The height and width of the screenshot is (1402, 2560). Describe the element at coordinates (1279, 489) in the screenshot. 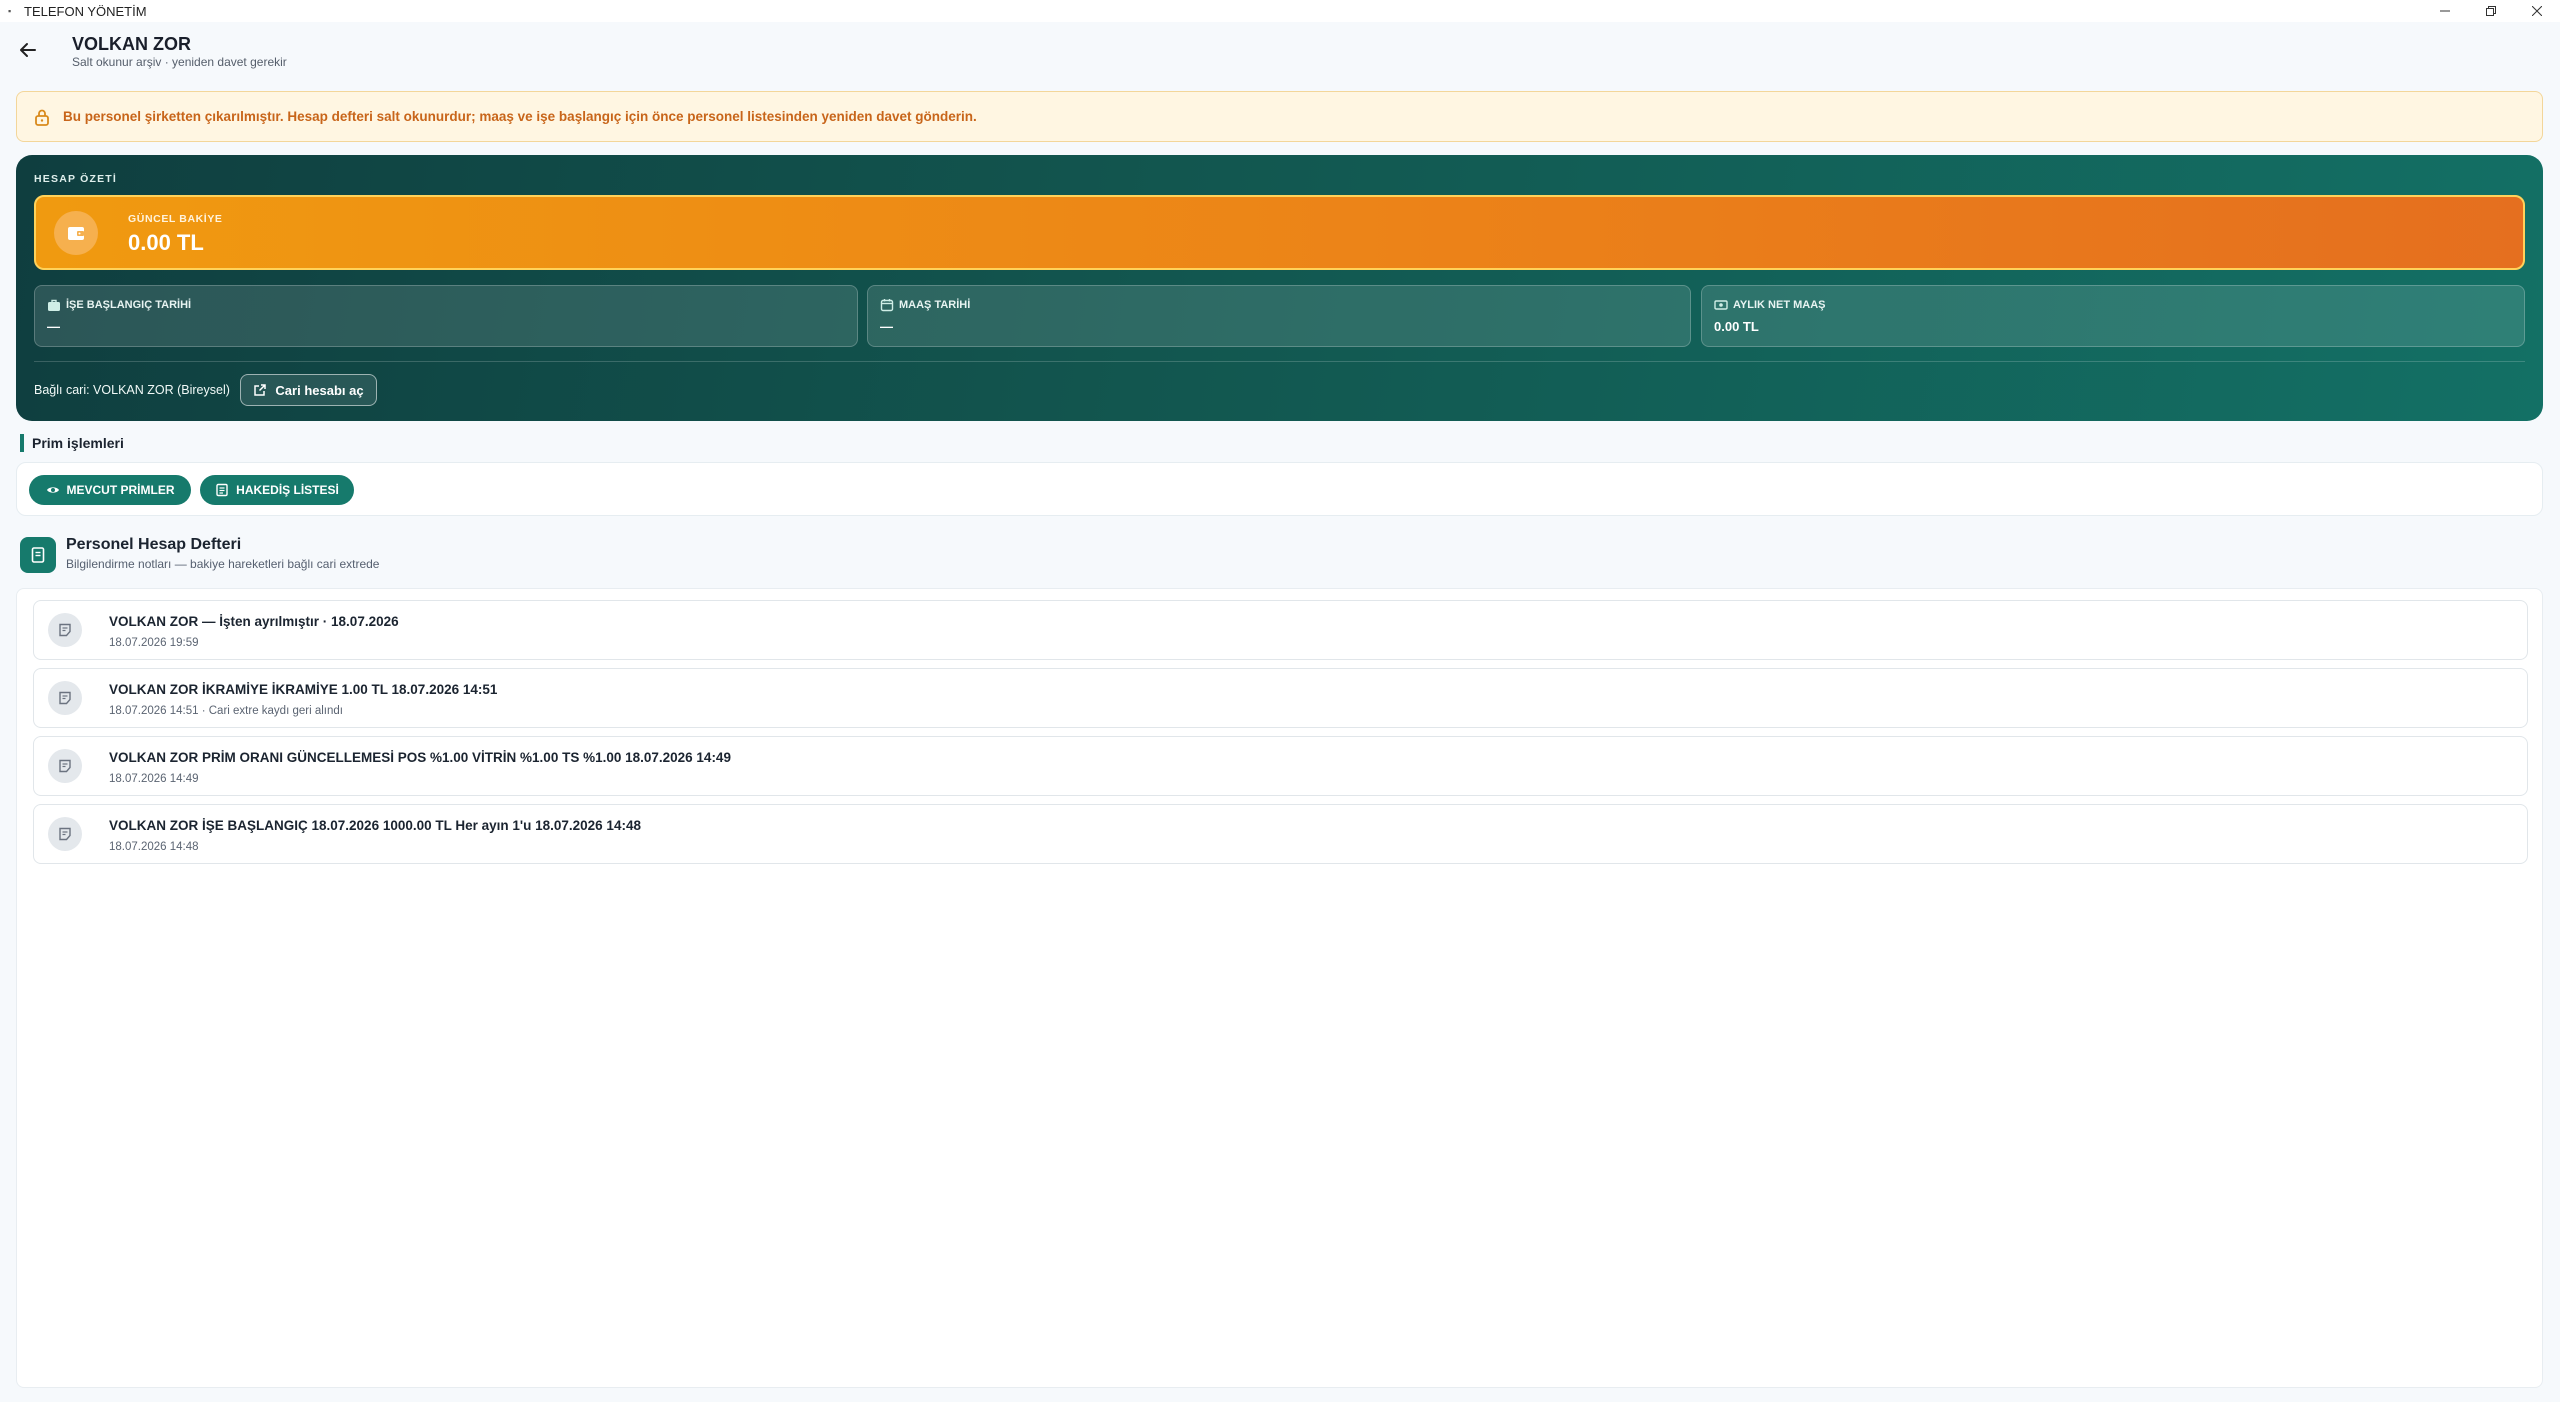

I see `prim-actions-panel: MEVCUT PRİMLER HAKEDİŞ LİSTESİ` at that location.